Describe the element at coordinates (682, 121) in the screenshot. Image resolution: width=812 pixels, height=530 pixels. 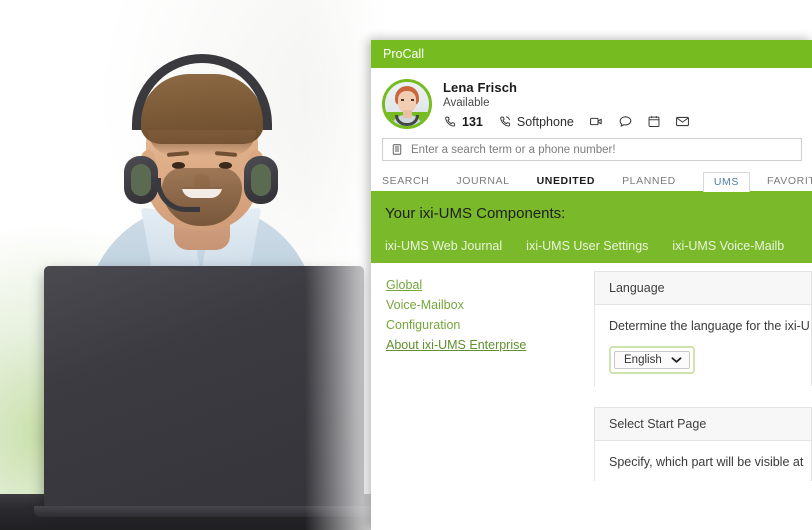
I see `envelope-icon` at that location.